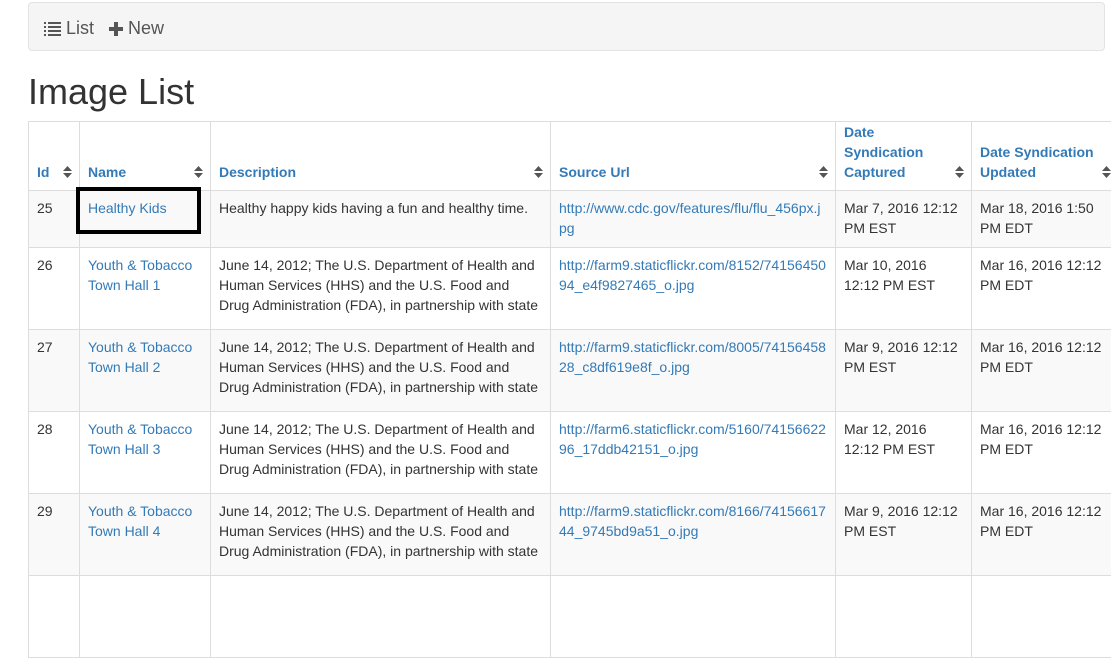  Describe the element at coordinates (145, 219) in the screenshot. I see `cell-name: Healthy Kids` at that location.